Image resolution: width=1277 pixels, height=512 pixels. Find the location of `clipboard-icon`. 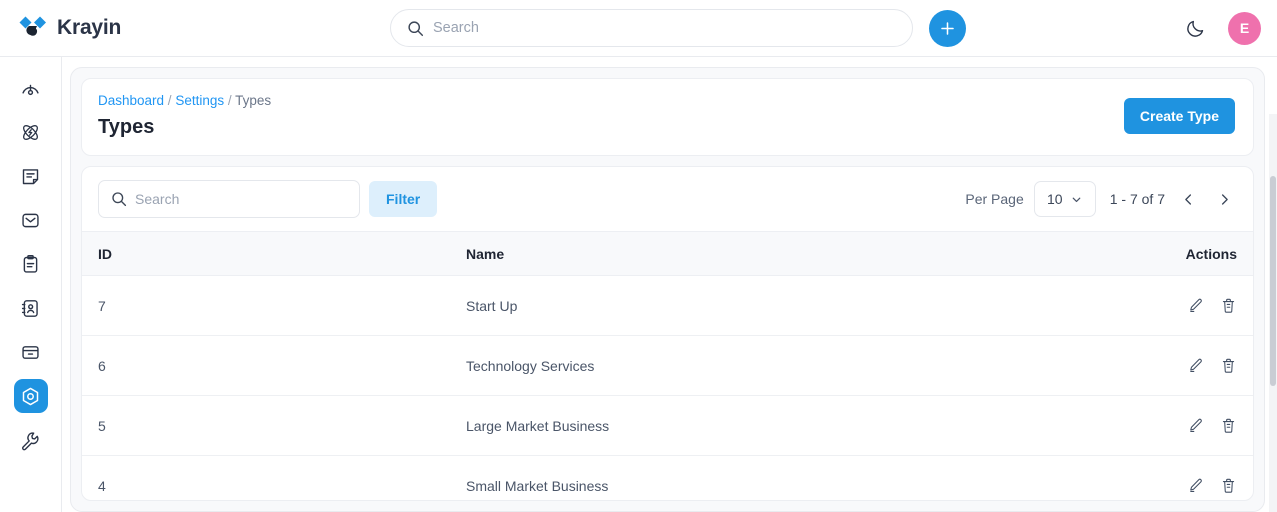

clipboard-icon is located at coordinates (30, 264).